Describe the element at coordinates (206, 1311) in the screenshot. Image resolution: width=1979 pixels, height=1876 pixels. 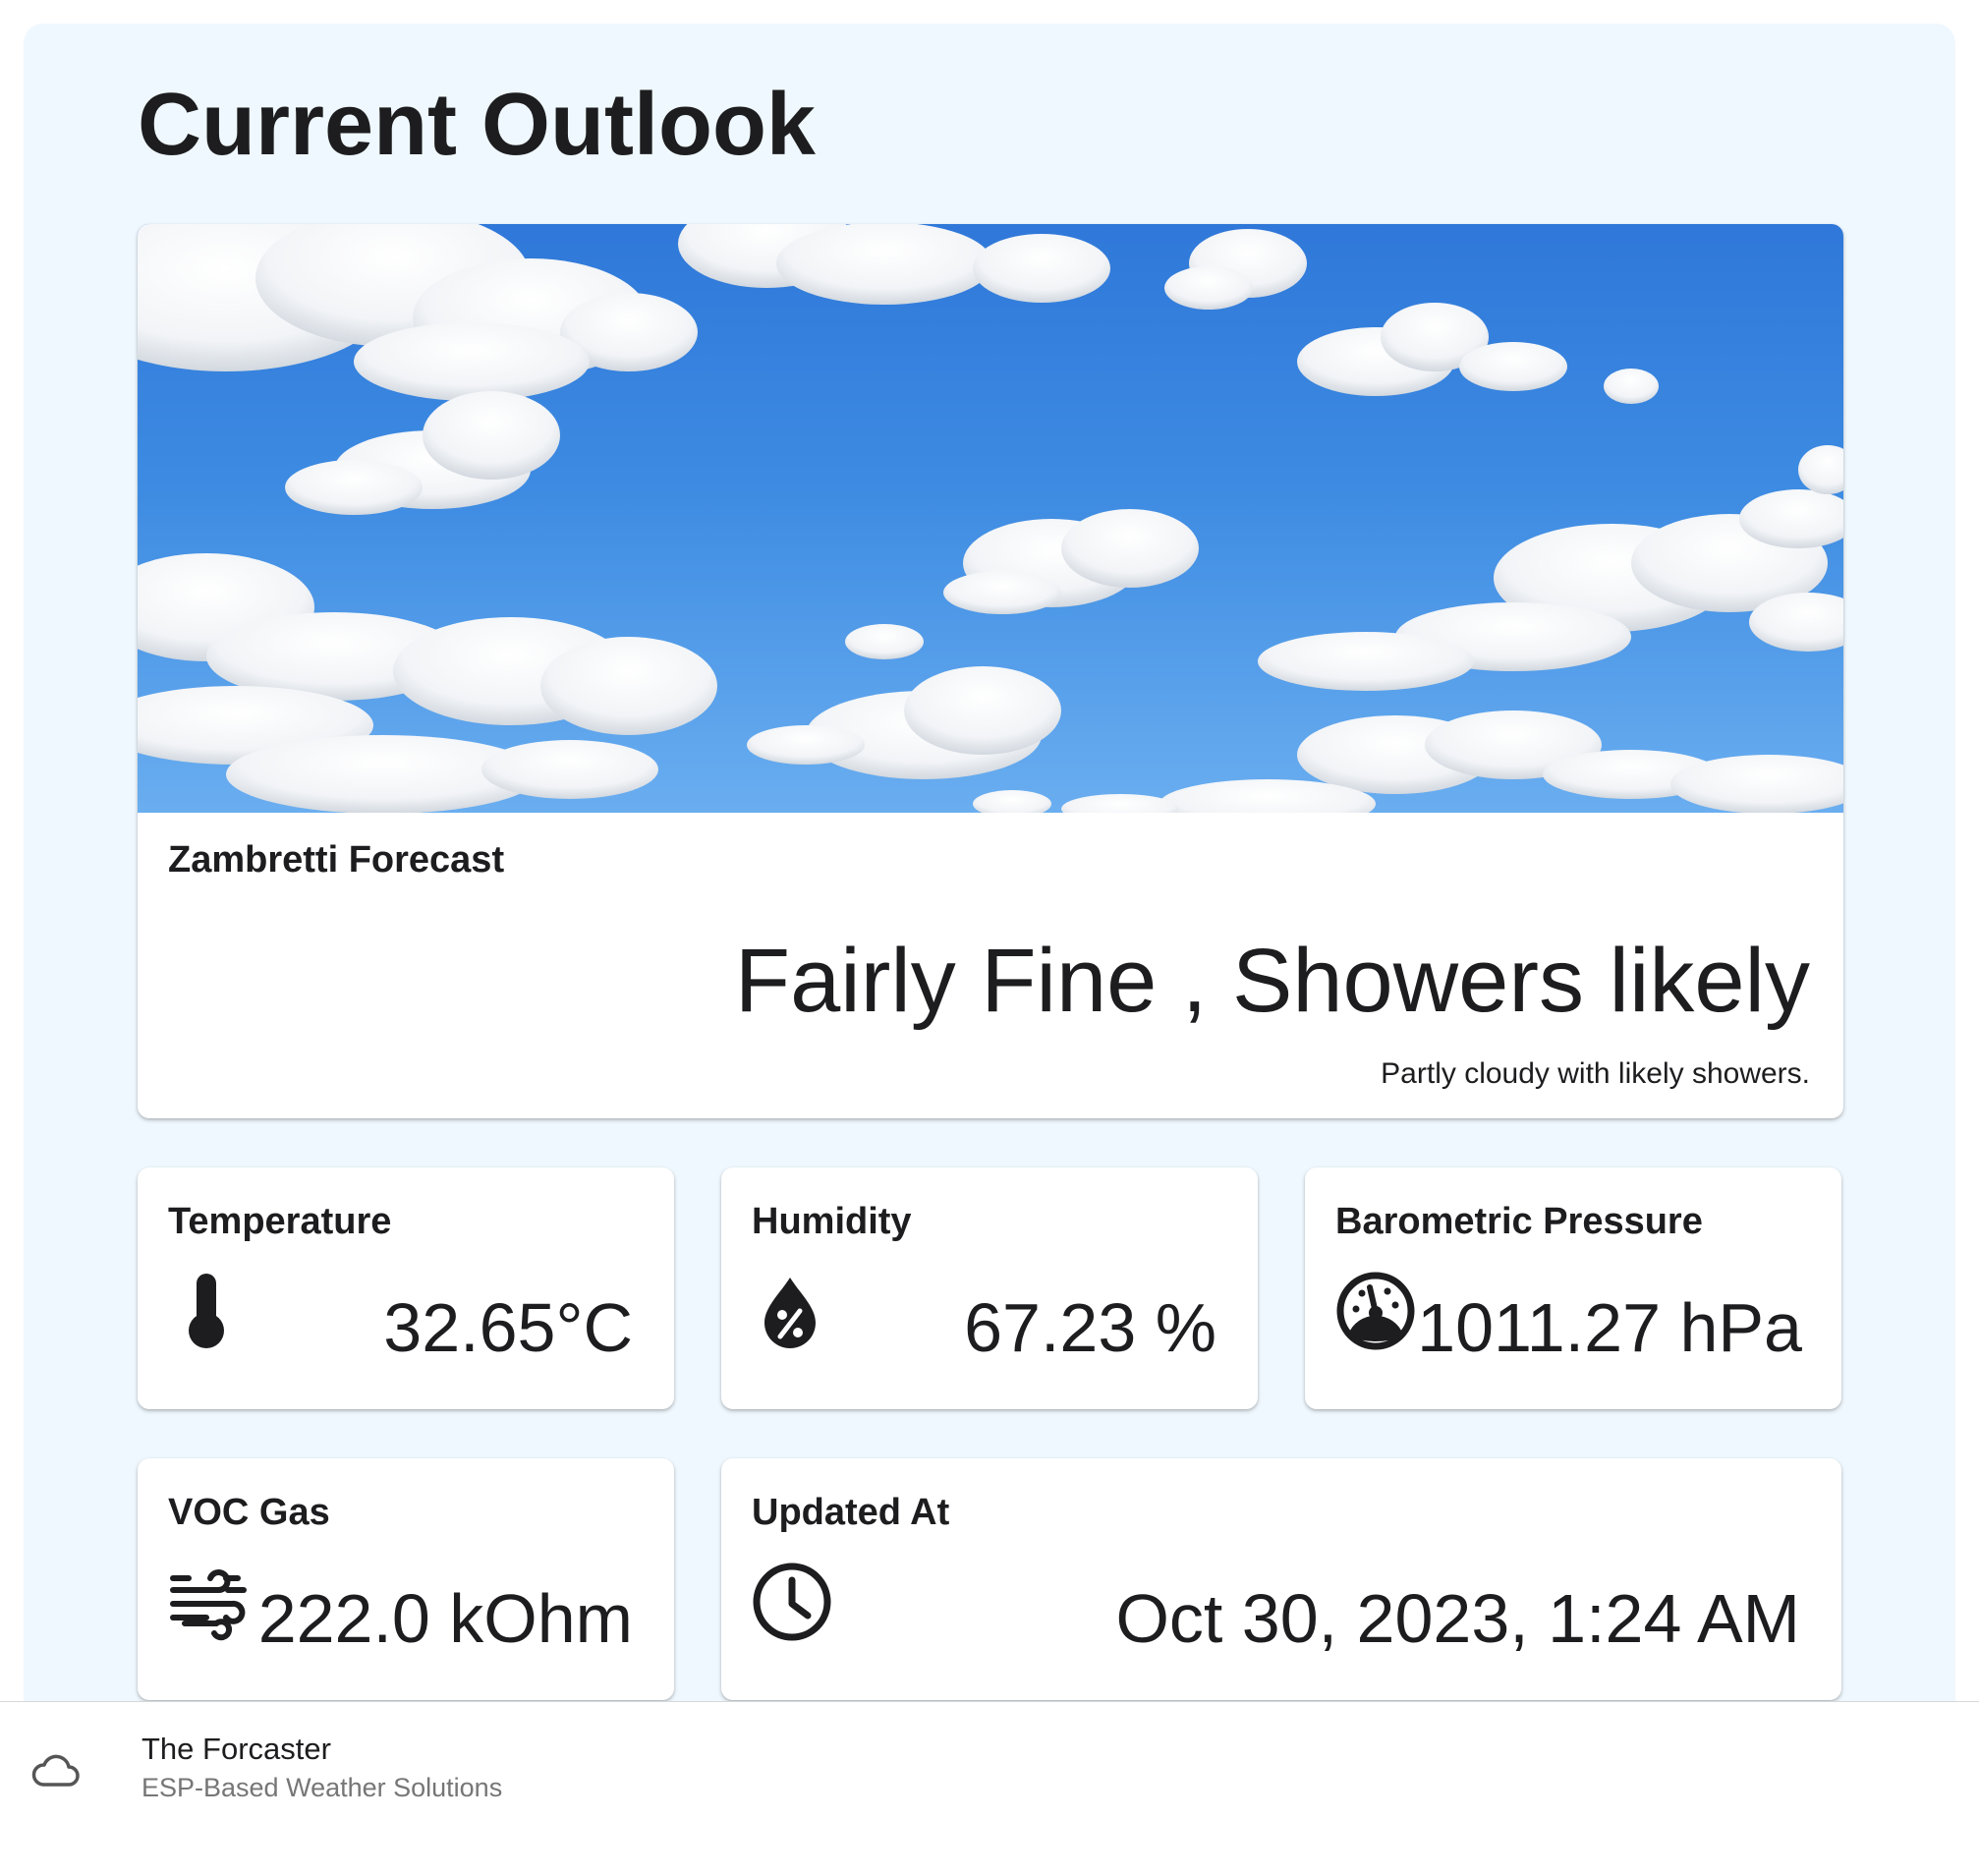
I see `thermometer-icon` at that location.